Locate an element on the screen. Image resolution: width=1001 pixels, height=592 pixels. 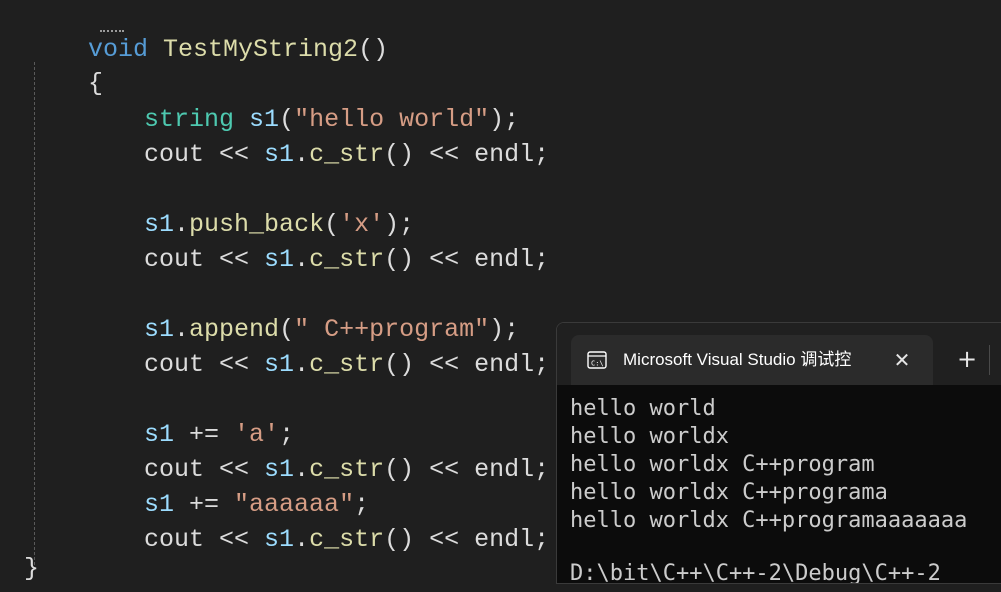
code-line-4: cout << s1.c_str() << endl; is located at coordinates (316, 135).